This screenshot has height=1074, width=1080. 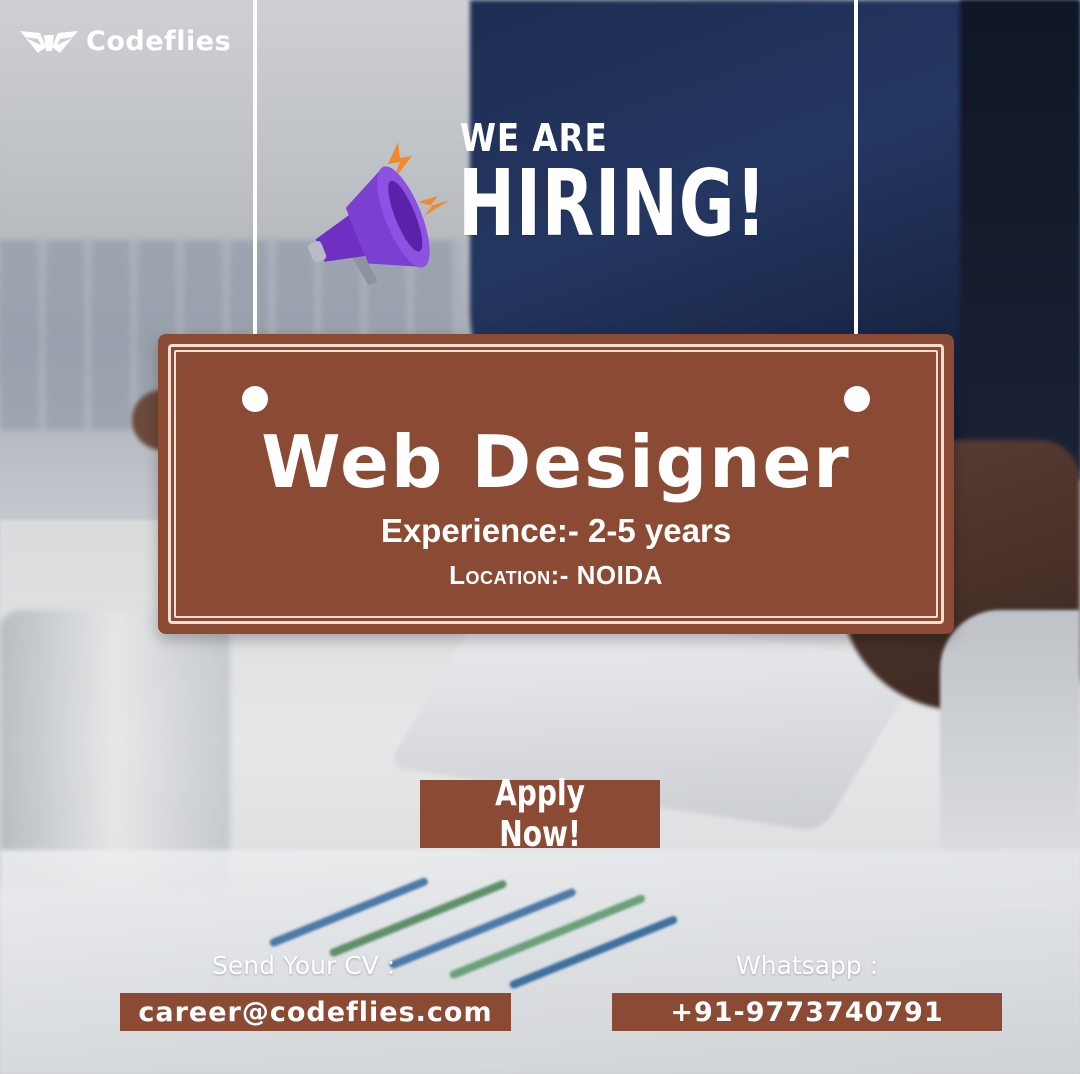 What do you see at coordinates (556, 462) in the screenshot?
I see `job-title: Web Designer` at bounding box center [556, 462].